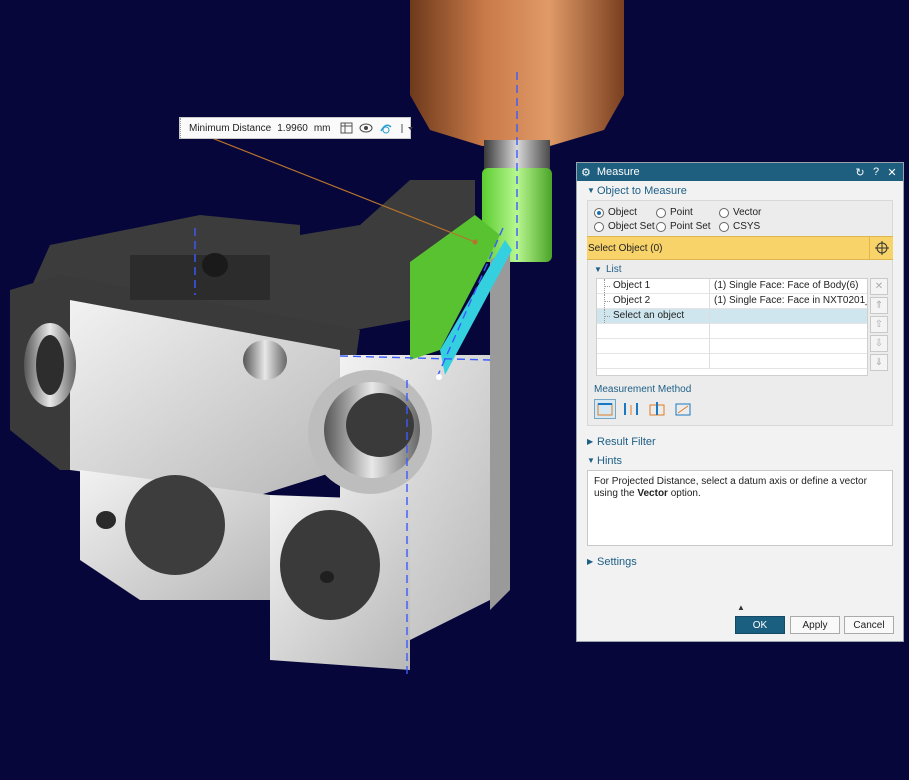  I want to click on list-item-value: (1) Single Face: Face in NXT0201_012, so click(790, 300).